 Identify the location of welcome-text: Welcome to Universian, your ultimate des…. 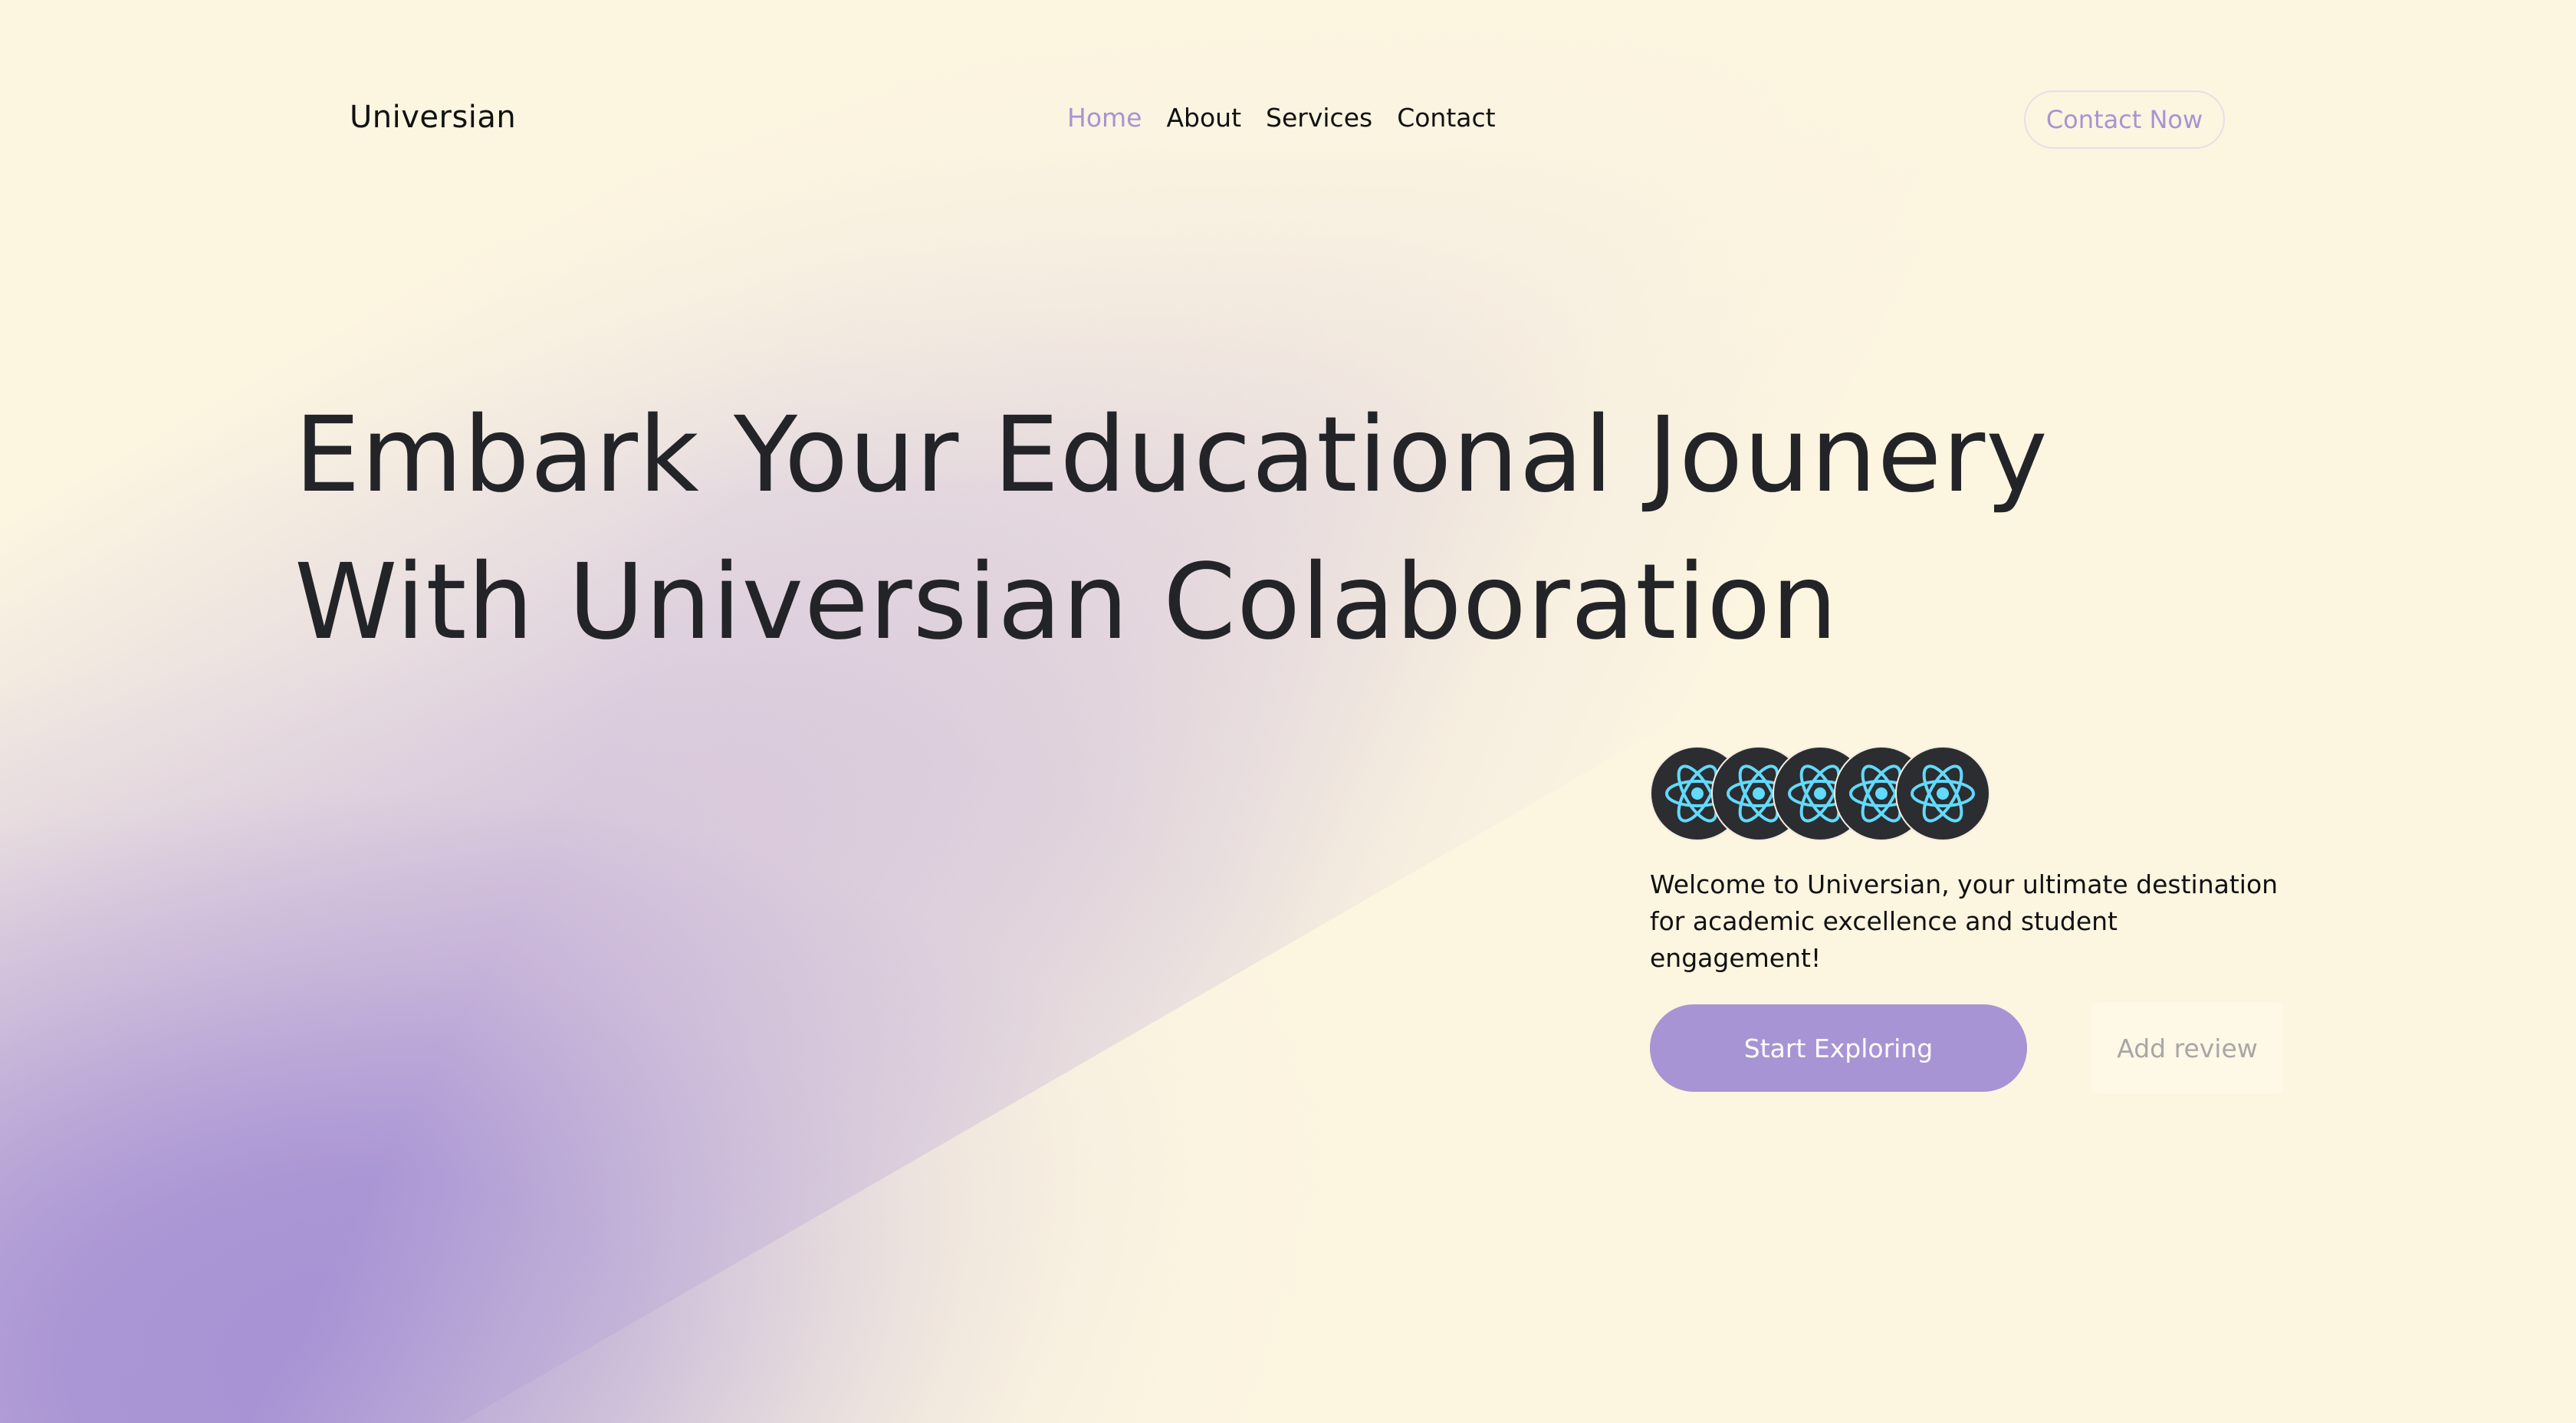
(1964, 921).